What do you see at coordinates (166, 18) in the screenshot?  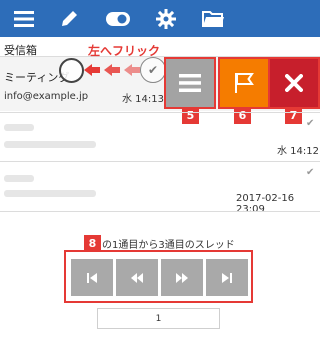 I see `settings-icon` at bounding box center [166, 18].